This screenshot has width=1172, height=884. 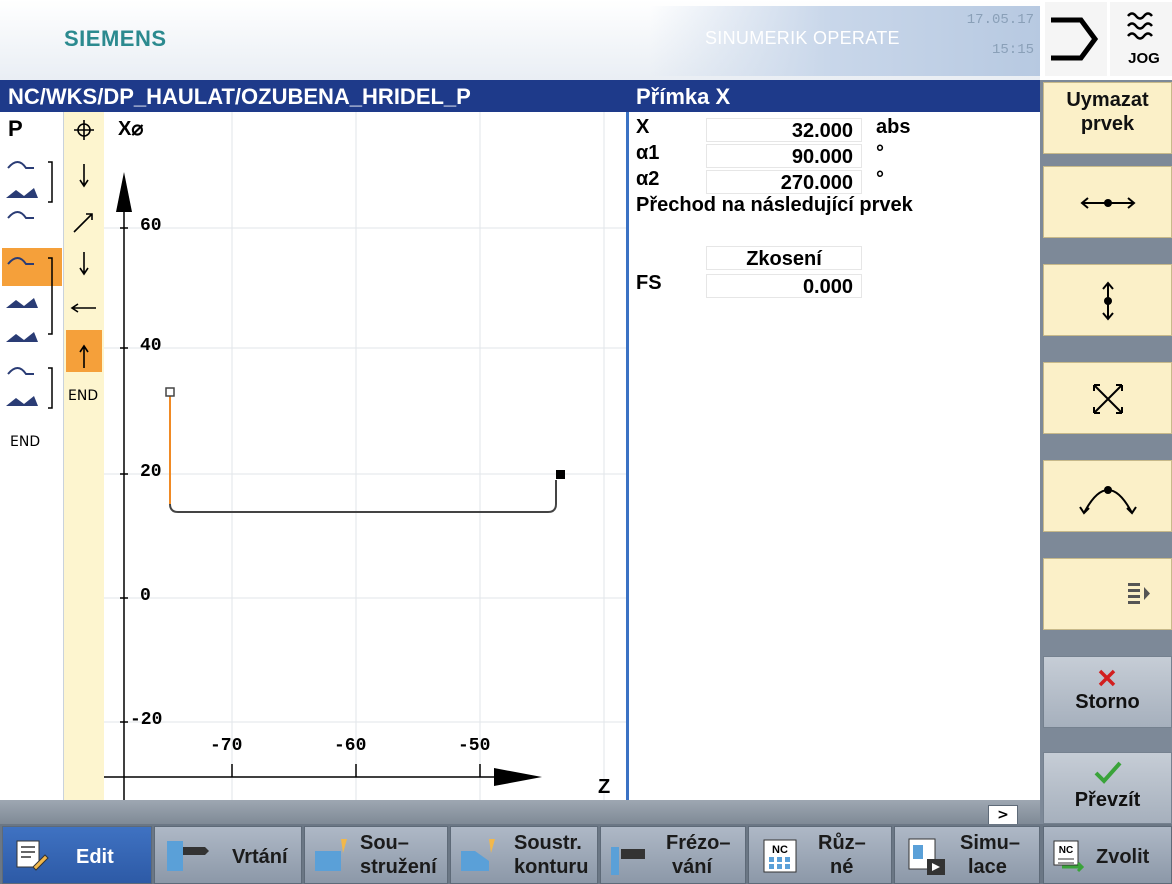 I want to click on turning-label-2: stružení, so click(x=398, y=867).